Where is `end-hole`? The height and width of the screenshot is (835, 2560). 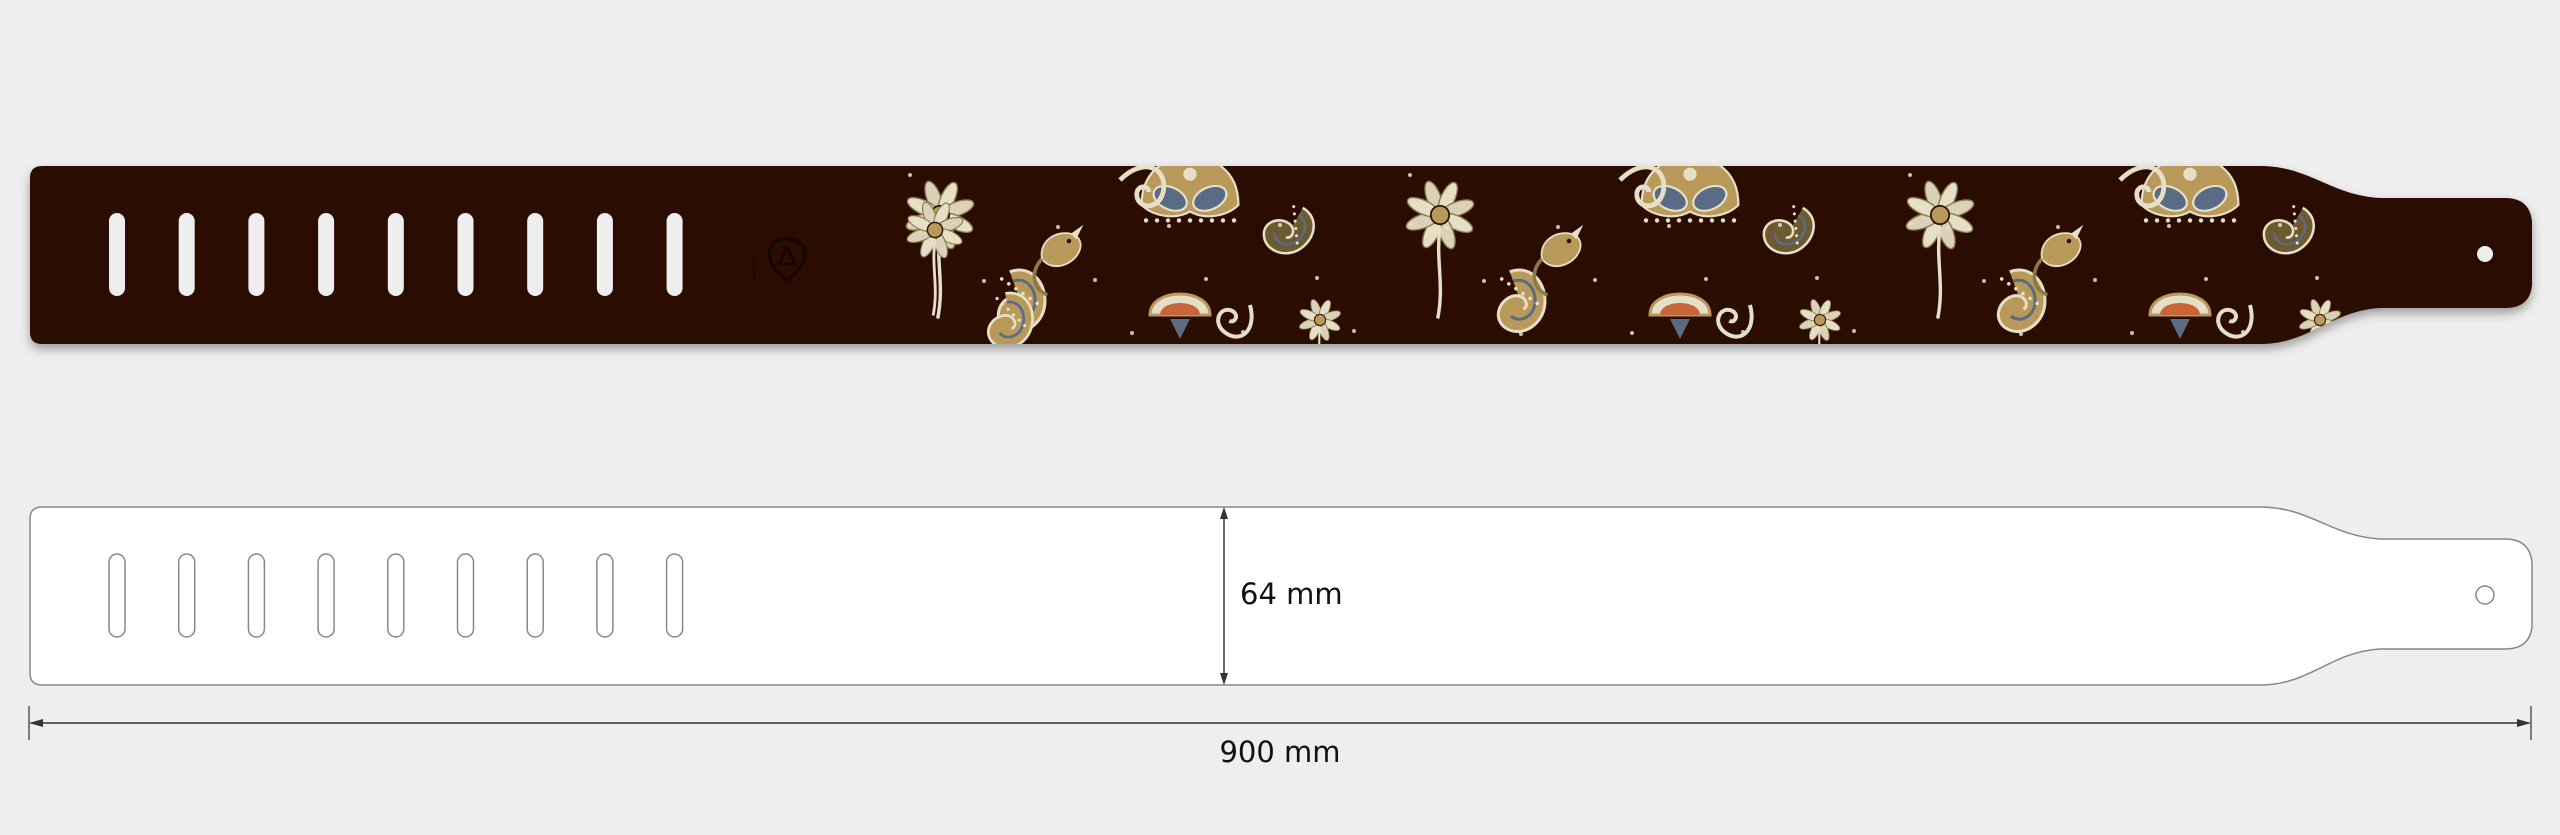 end-hole is located at coordinates (2485, 254).